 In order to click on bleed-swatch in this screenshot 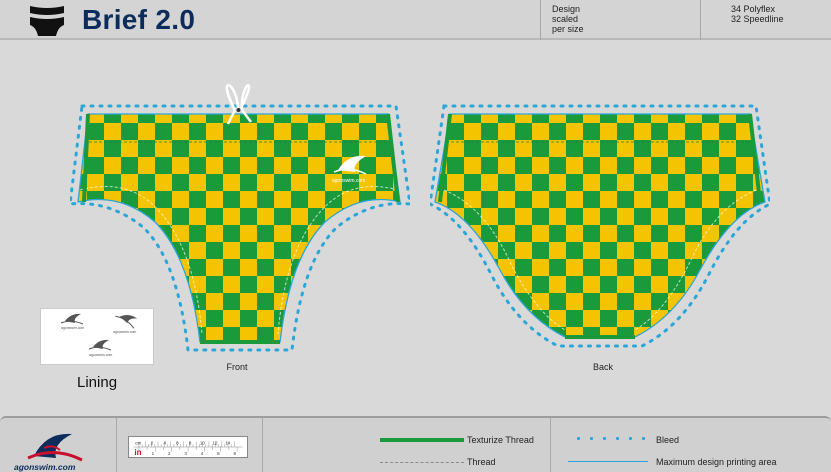, I will do `click(612, 438)`.